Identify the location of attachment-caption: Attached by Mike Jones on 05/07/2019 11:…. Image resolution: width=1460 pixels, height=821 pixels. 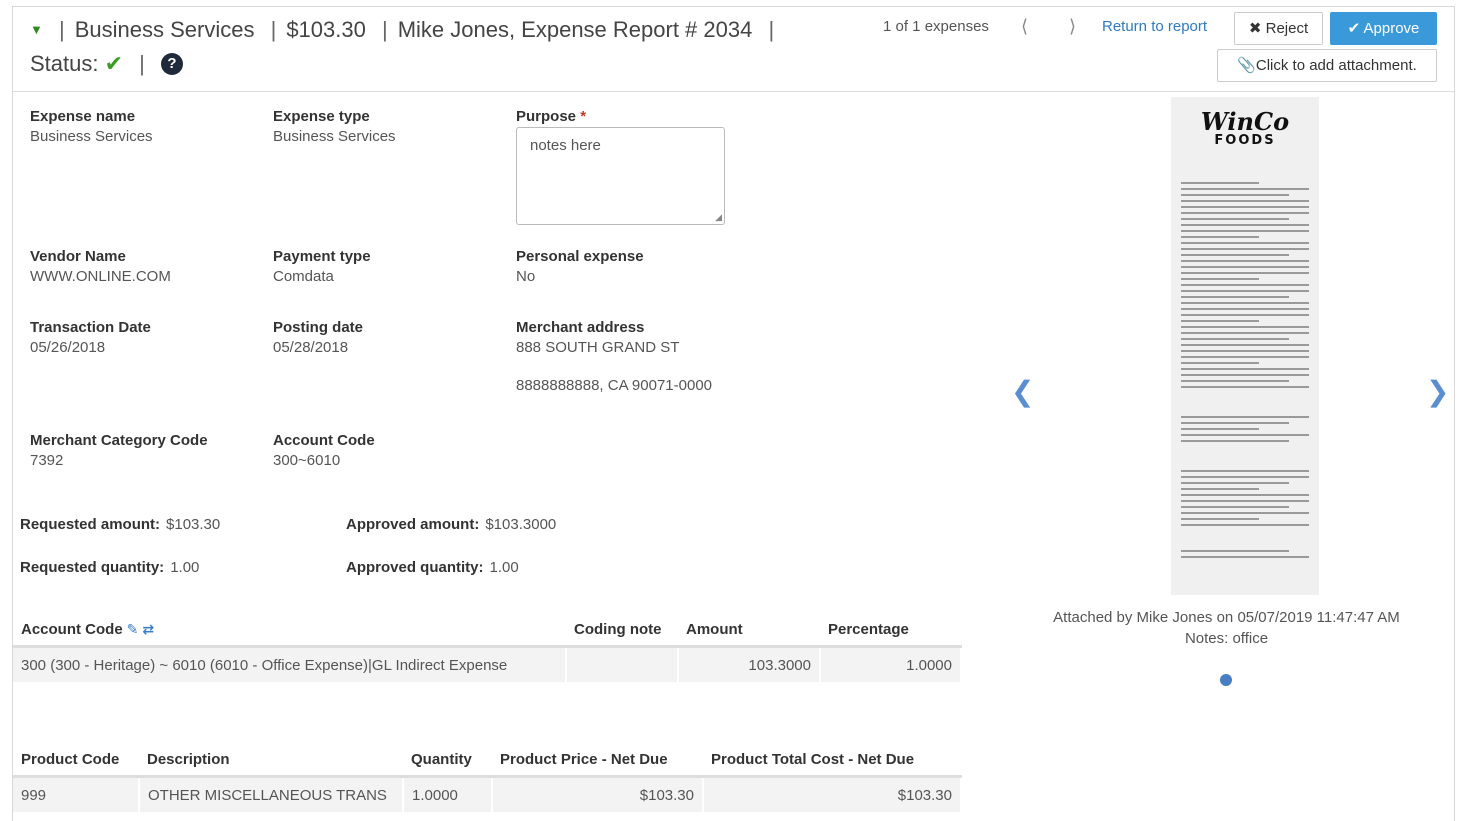
(1226, 628).